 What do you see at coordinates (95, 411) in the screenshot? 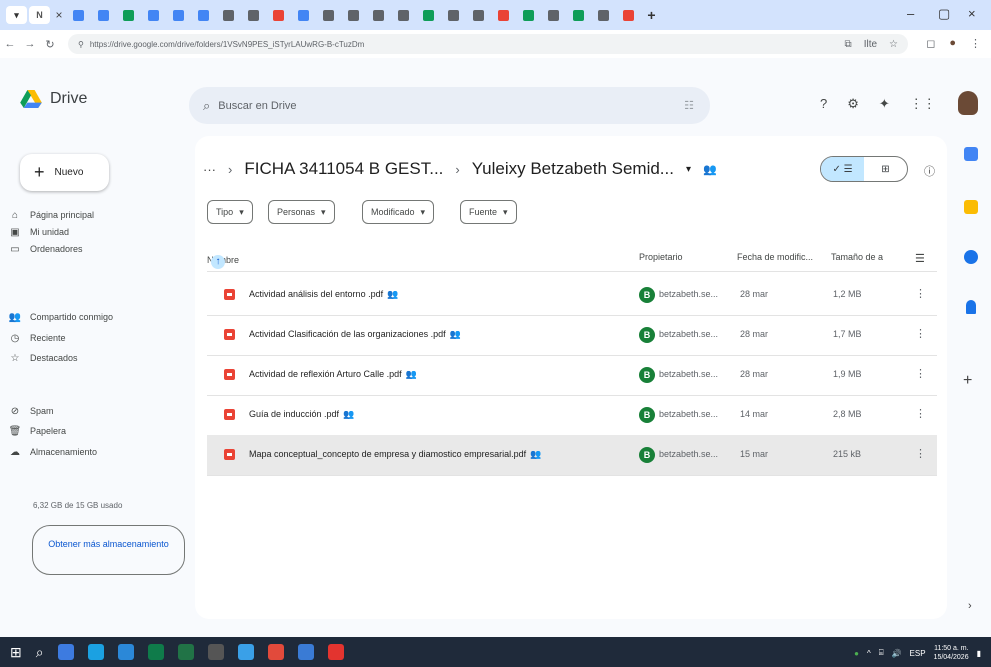
I see `sidebar-item-spam: ⊘ Spam` at bounding box center [95, 411].